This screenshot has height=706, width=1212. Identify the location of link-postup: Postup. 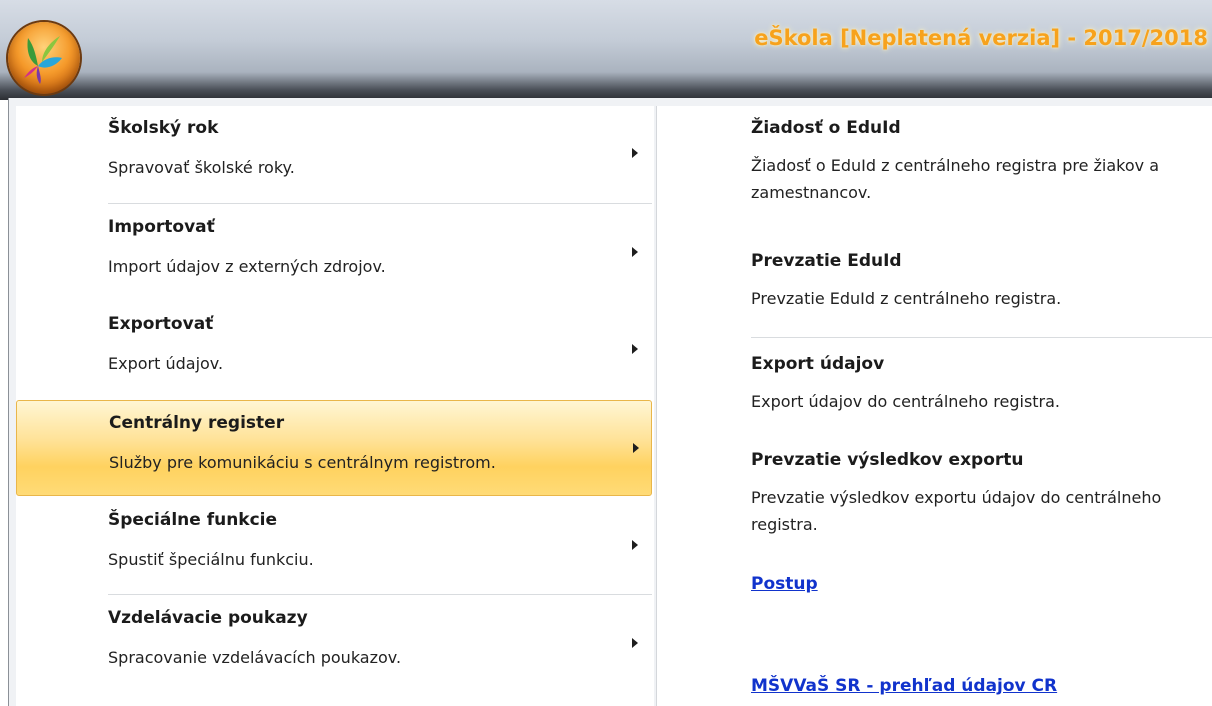
(784, 584).